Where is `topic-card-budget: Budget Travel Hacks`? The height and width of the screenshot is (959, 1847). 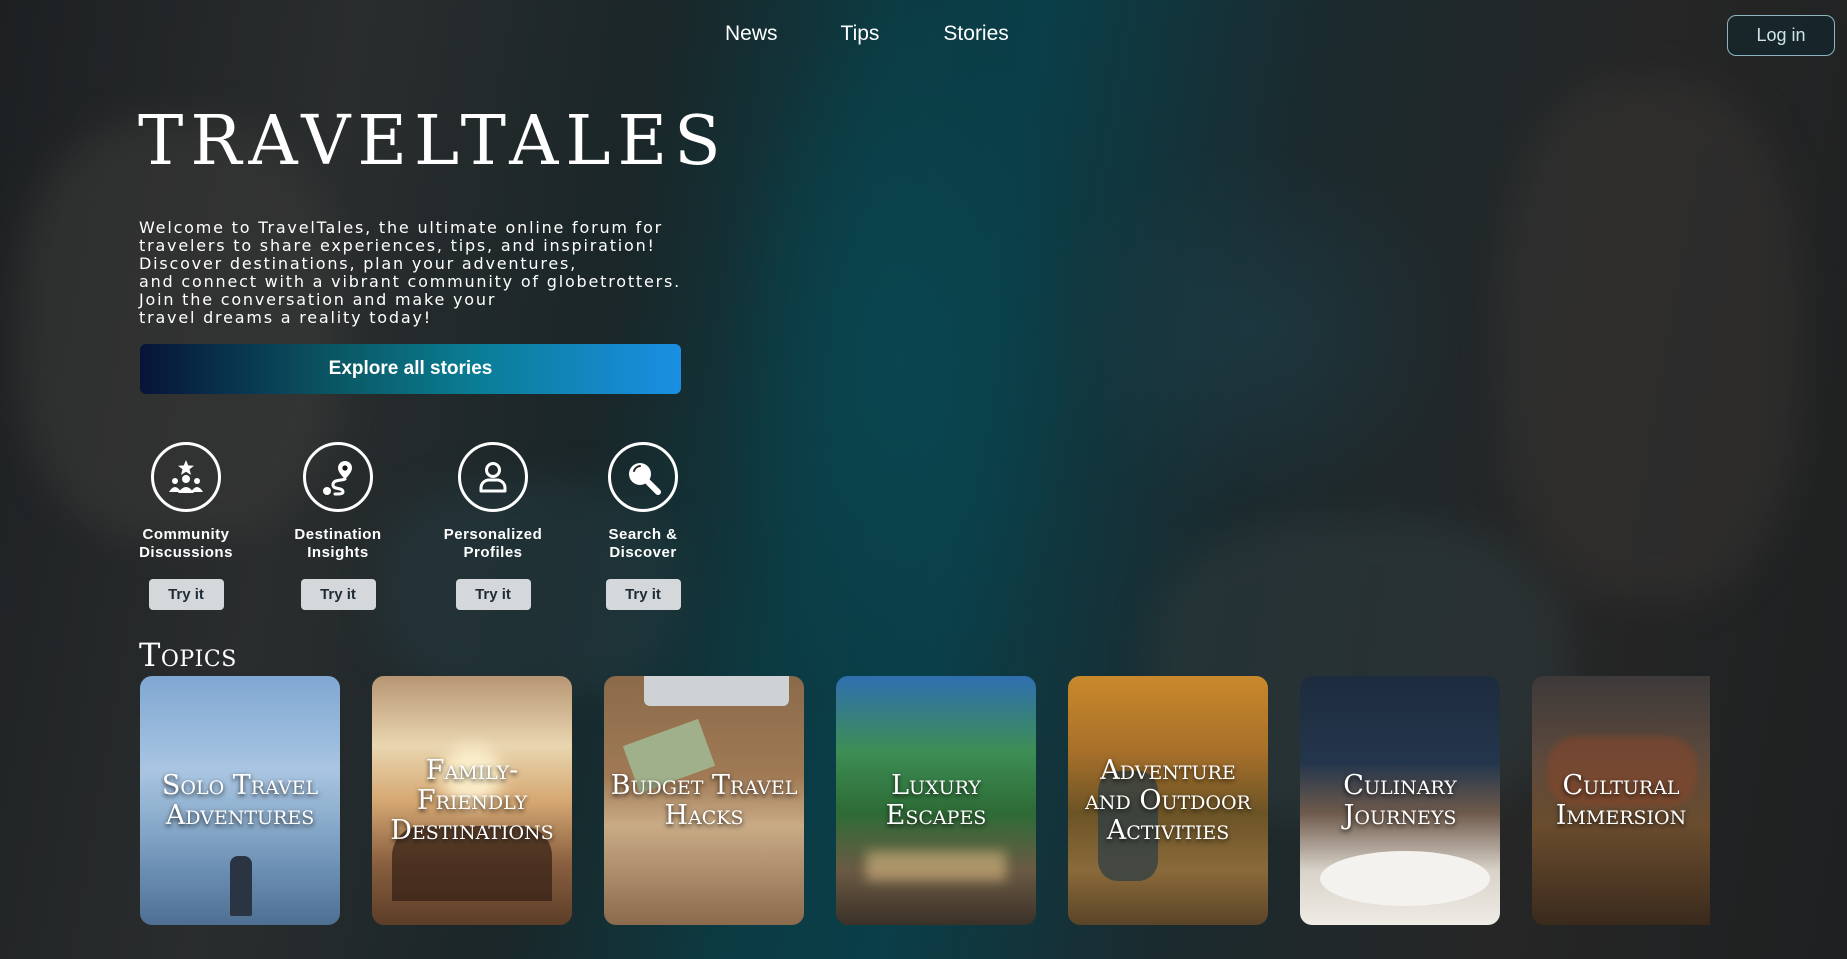
topic-card-budget: Budget Travel Hacks is located at coordinates (704, 800).